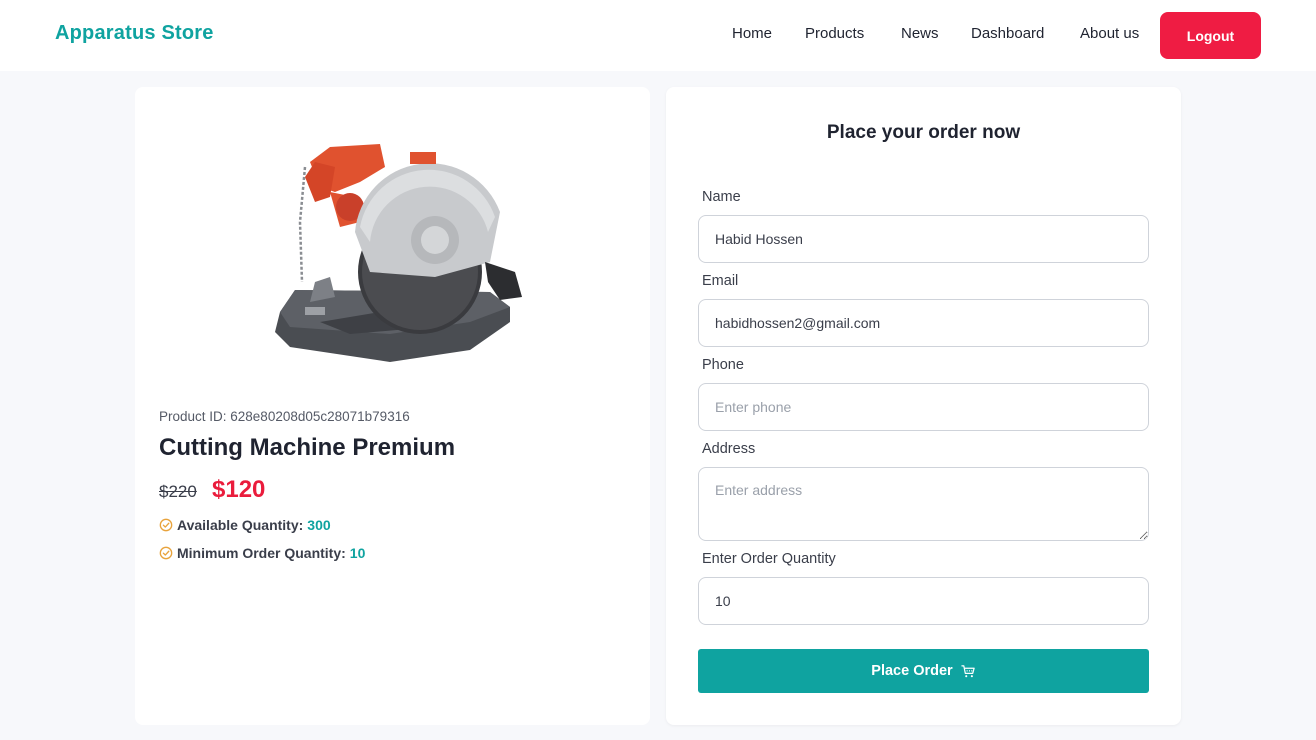  What do you see at coordinates (134, 33) in the screenshot?
I see `brand-logo: Apparatus Store` at bounding box center [134, 33].